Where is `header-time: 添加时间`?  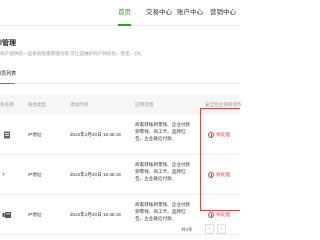 header-time: 添加时间 is located at coordinates (79, 104).